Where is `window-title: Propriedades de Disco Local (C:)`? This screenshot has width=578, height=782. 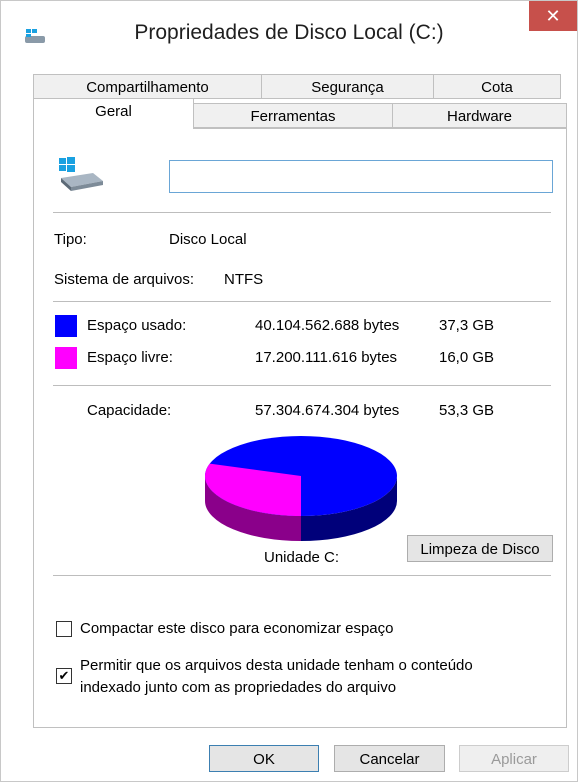 window-title: Propriedades de Disco Local (C:) is located at coordinates (289, 32).